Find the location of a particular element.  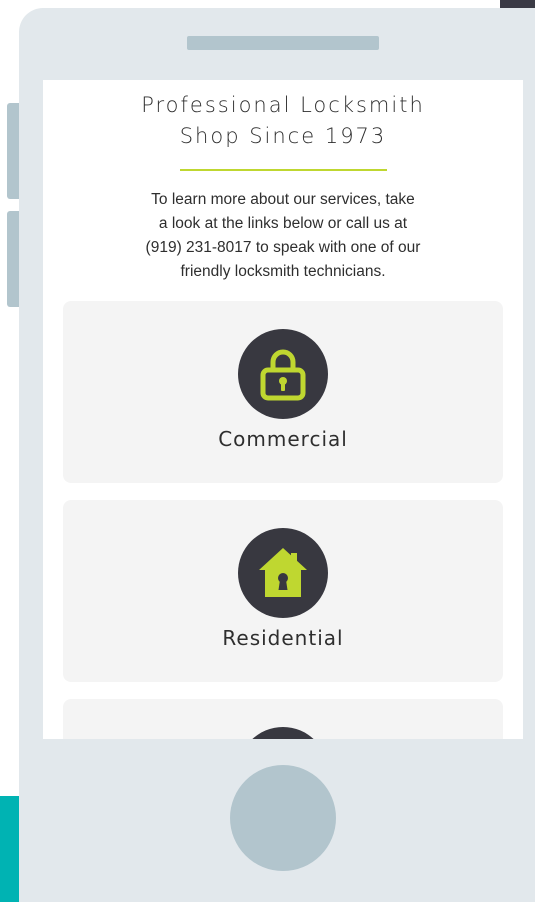

commercial-icon-circle is located at coordinates (283, 374).